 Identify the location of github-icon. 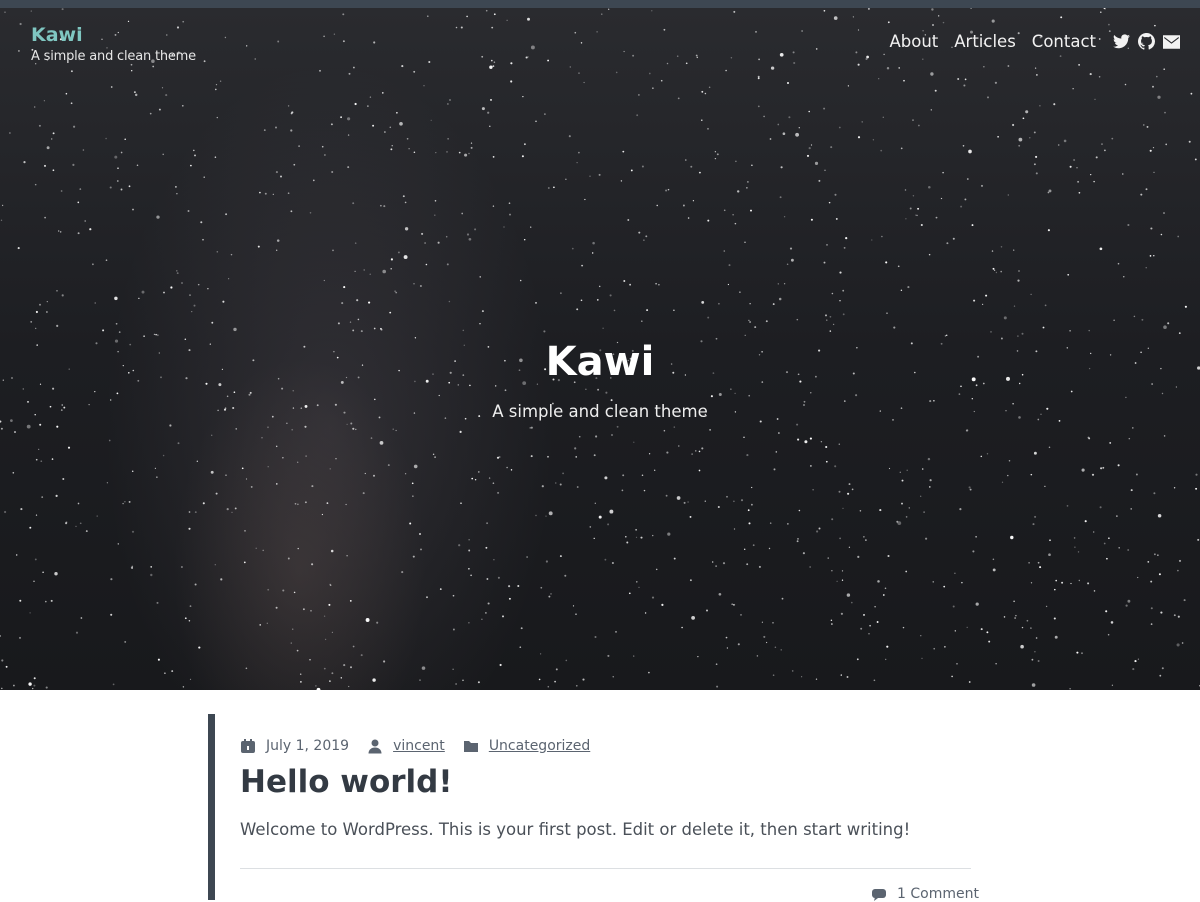
(1146, 42).